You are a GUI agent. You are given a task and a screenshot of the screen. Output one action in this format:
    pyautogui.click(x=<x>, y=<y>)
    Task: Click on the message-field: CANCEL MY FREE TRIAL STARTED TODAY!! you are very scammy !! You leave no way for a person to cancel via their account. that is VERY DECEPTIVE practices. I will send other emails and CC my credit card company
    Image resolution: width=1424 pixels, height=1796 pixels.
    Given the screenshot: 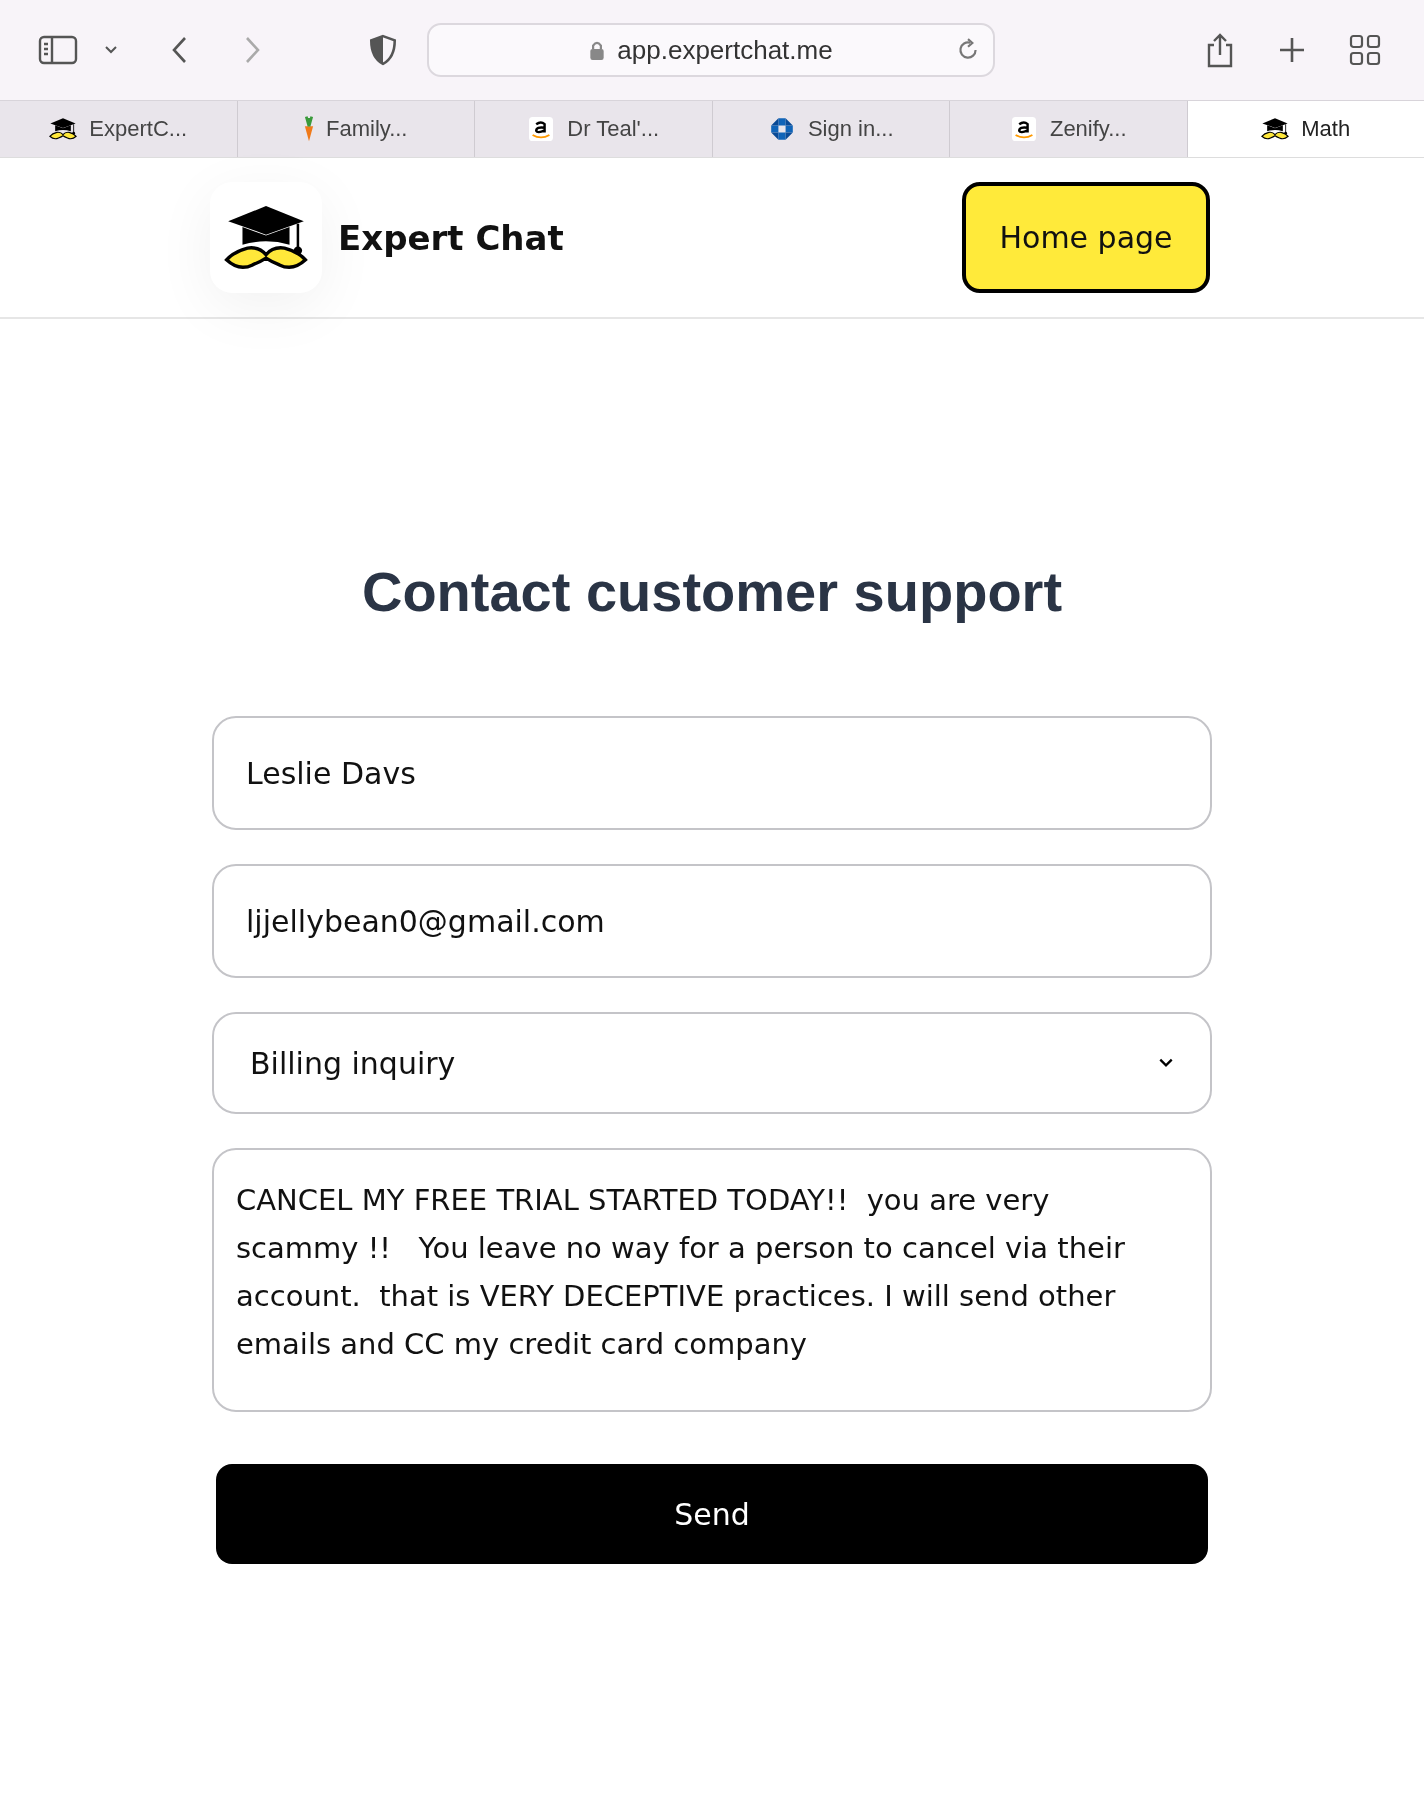 What is the action you would take?
    pyautogui.click(x=712, y=1280)
    